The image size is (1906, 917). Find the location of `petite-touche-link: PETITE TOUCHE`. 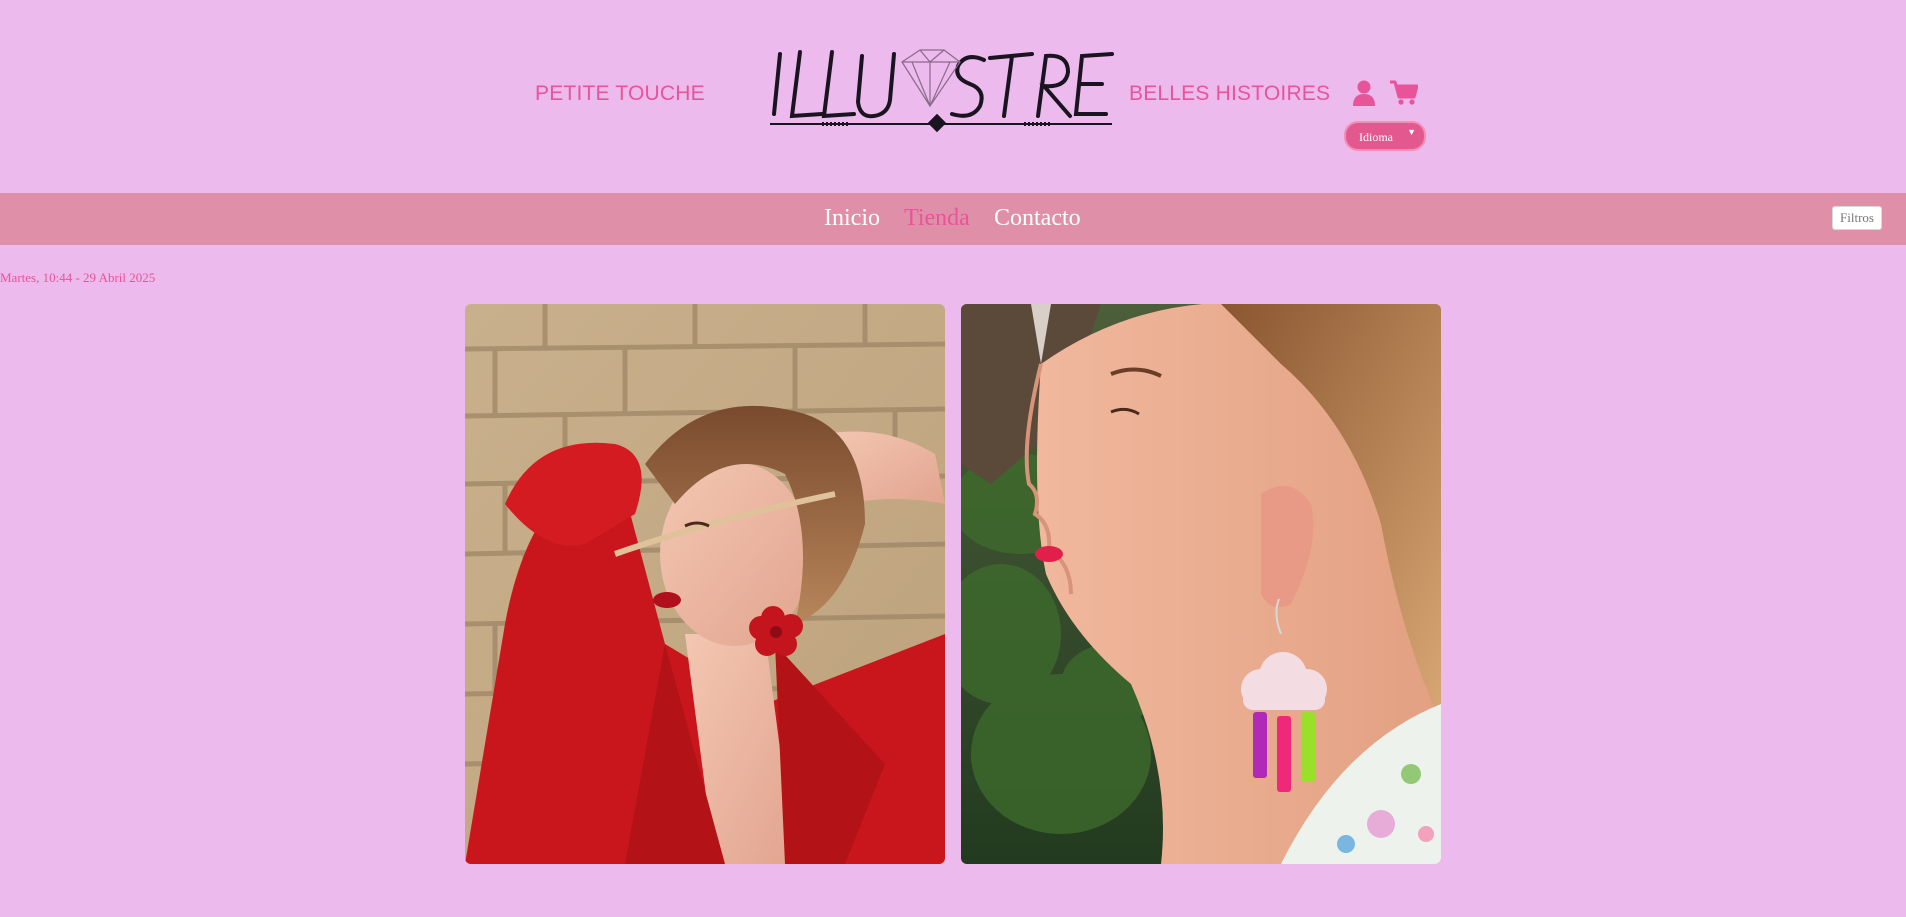

petite-touche-link: PETITE TOUCHE is located at coordinates (620, 94).